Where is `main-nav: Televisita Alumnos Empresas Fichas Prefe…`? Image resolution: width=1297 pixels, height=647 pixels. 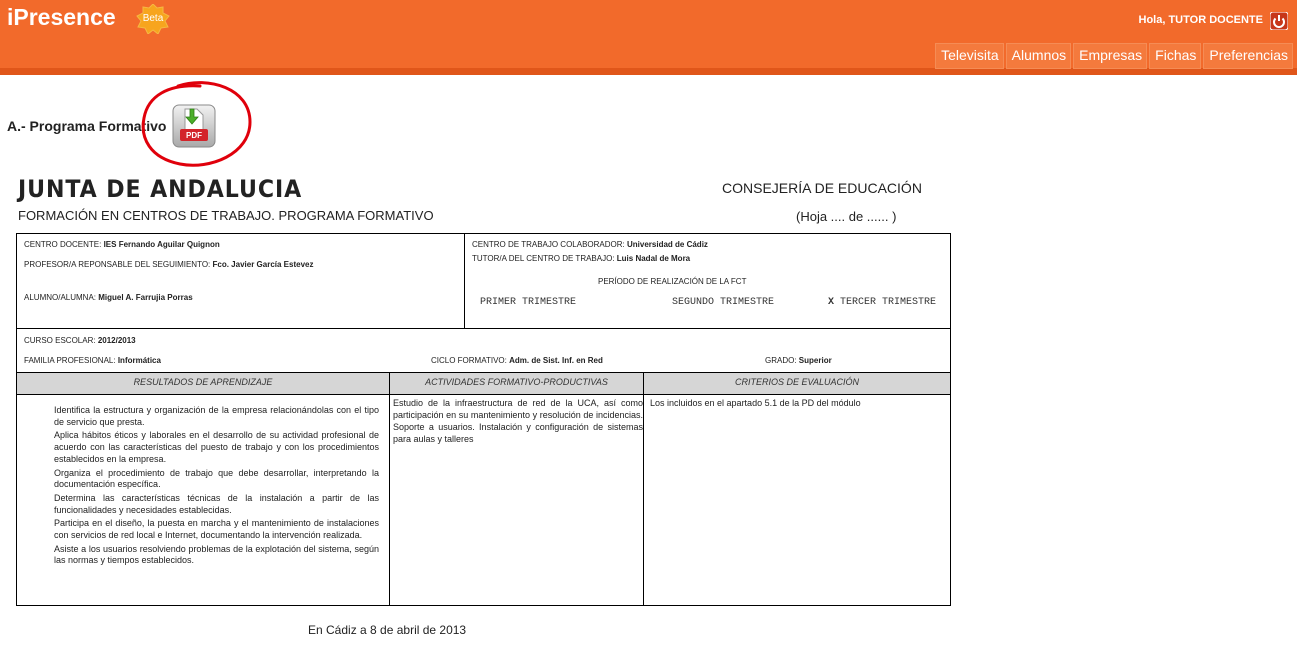 main-nav: Televisita Alumnos Empresas Fichas Prefe… is located at coordinates (1114, 56).